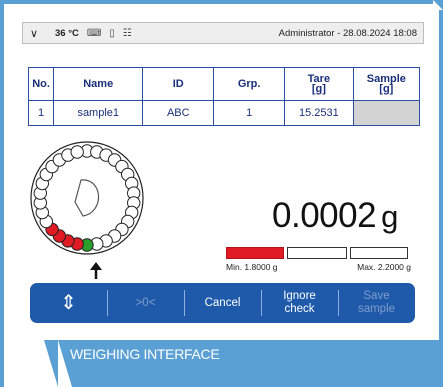 The height and width of the screenshot is (387, 443). I want to click on save-sample-button: Save sample, so click(376, 303).